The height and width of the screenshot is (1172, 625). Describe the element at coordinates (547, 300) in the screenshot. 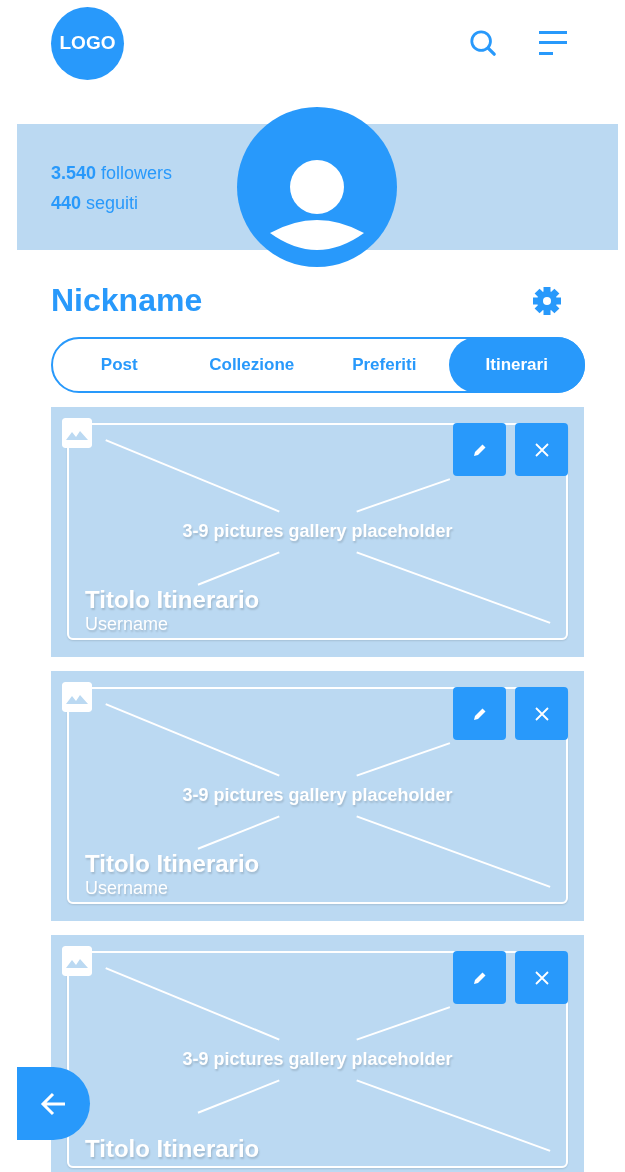

I see `settings-icon` at that location.